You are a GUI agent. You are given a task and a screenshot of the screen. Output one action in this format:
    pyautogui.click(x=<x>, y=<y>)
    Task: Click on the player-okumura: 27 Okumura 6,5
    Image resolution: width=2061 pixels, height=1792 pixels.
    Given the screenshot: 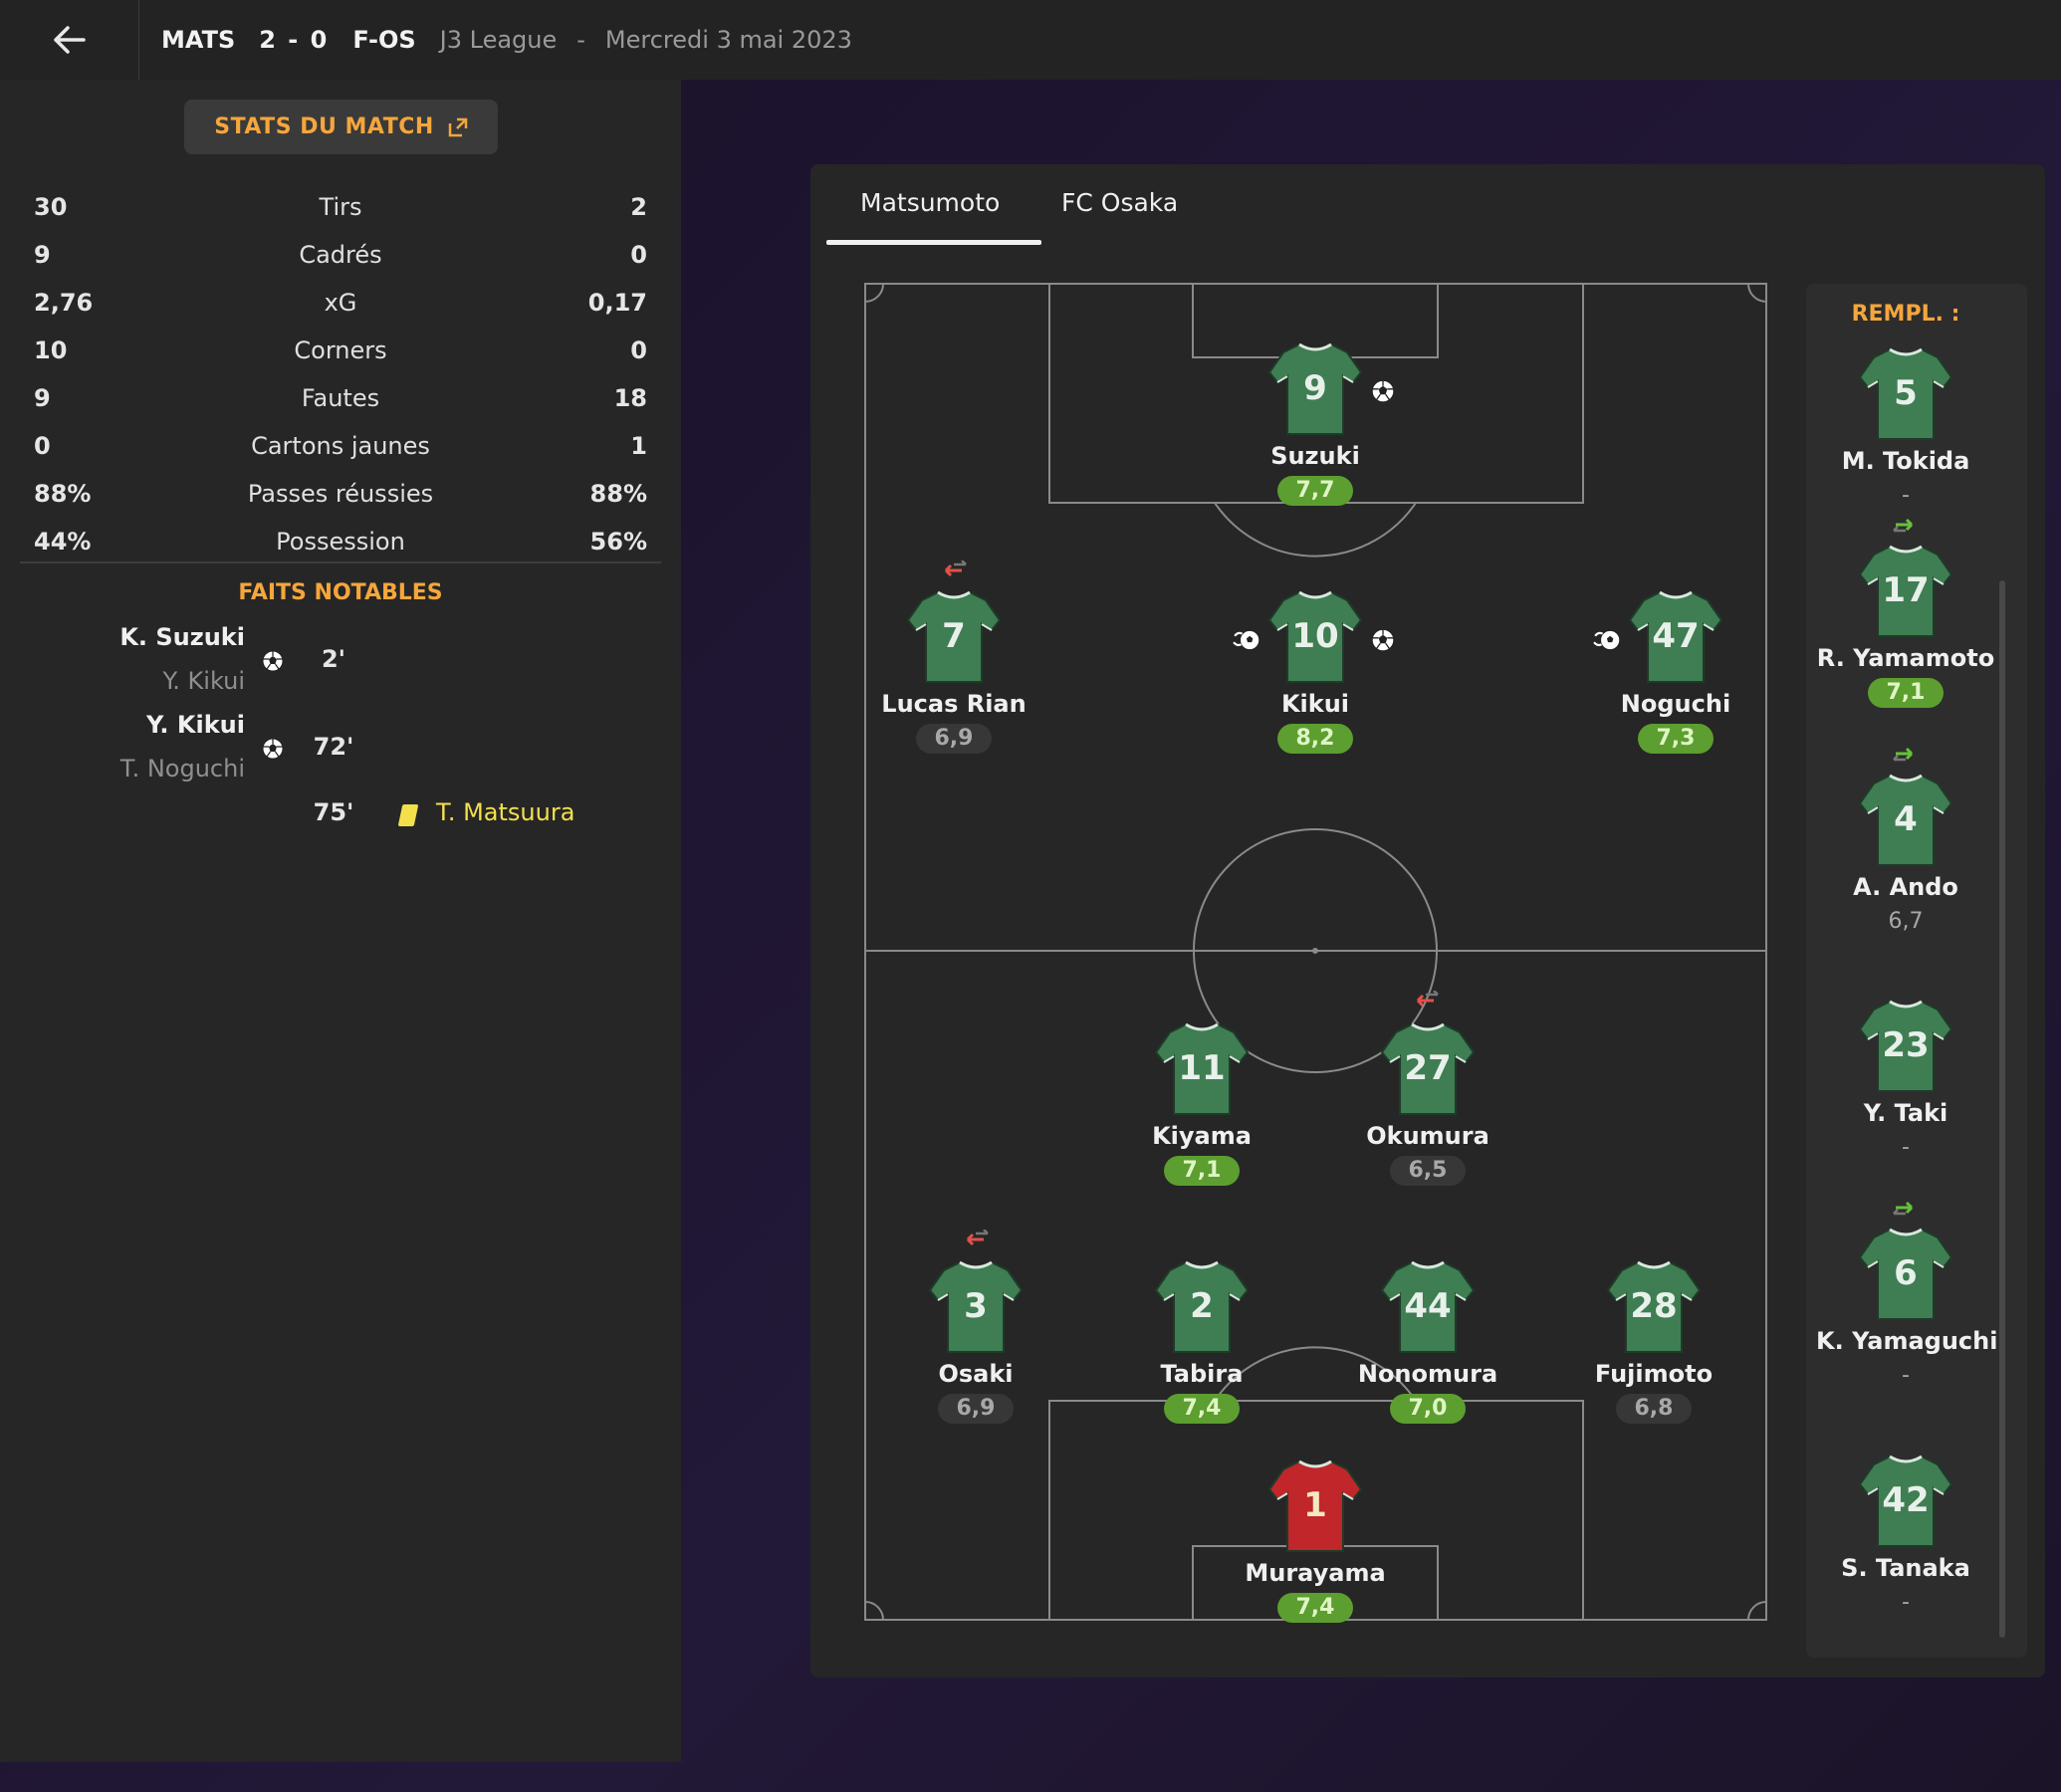 What is the action you would take?
    pyautogui.click(x=1427, y=1102)
    